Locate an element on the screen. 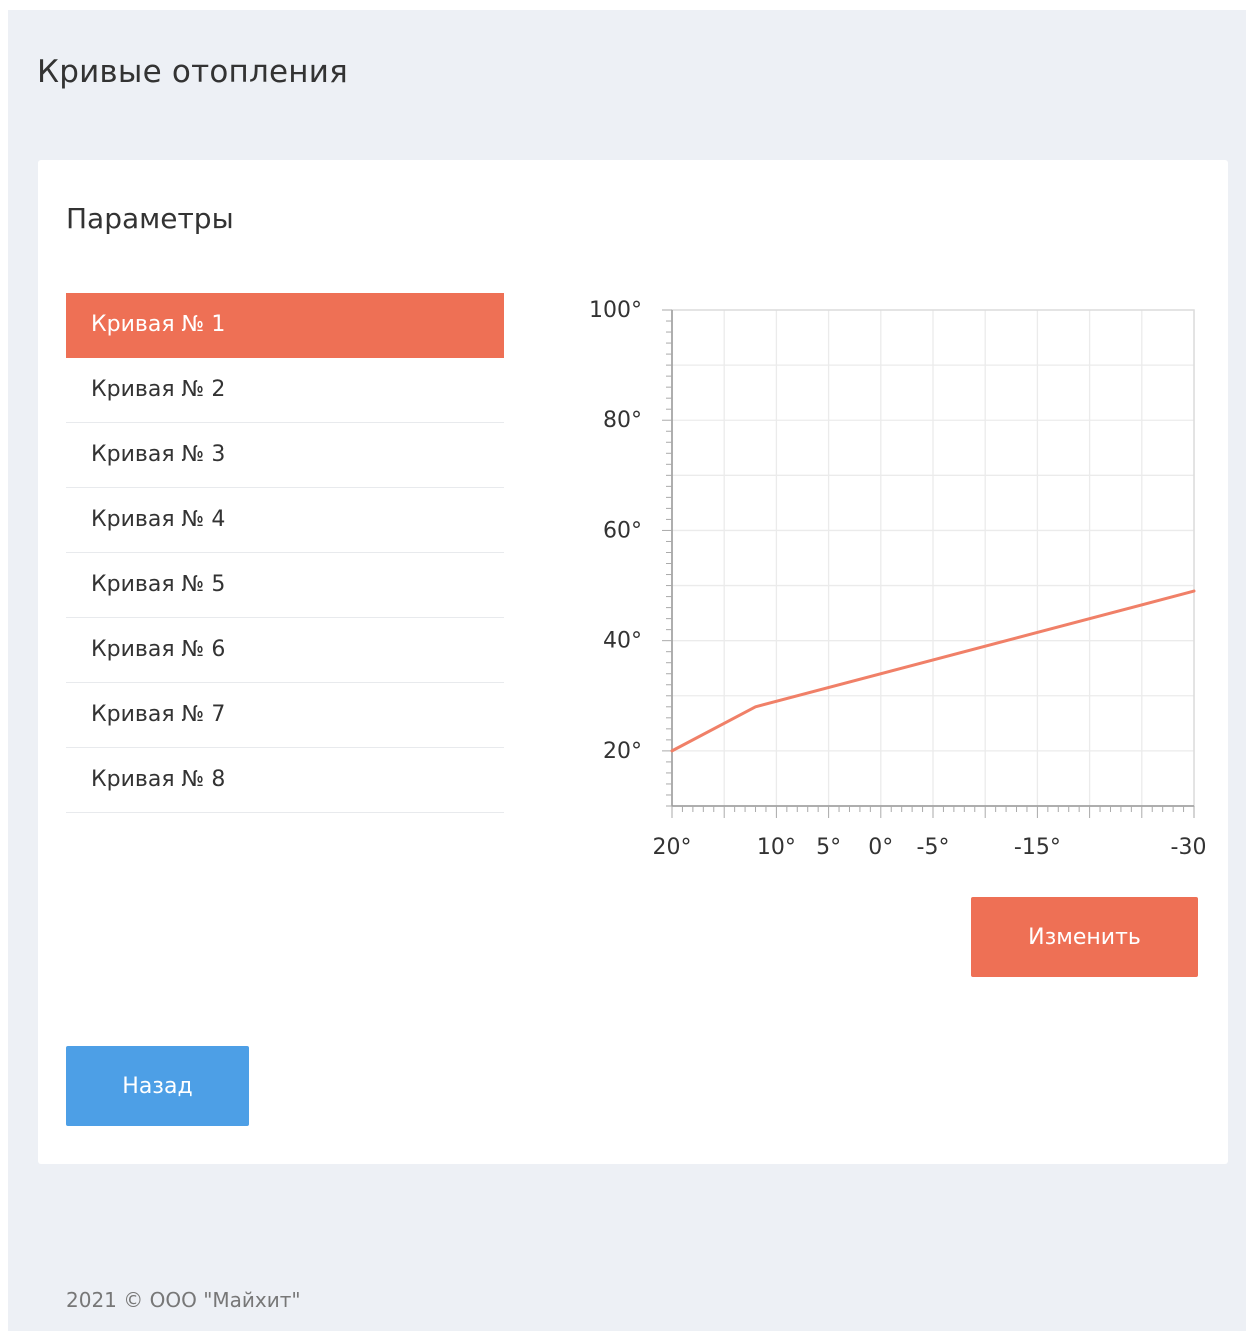 Image resolution: width=1246 pixels, height=1331 pixels. y-tick-label: 100° is located at coordinates (615, 310).